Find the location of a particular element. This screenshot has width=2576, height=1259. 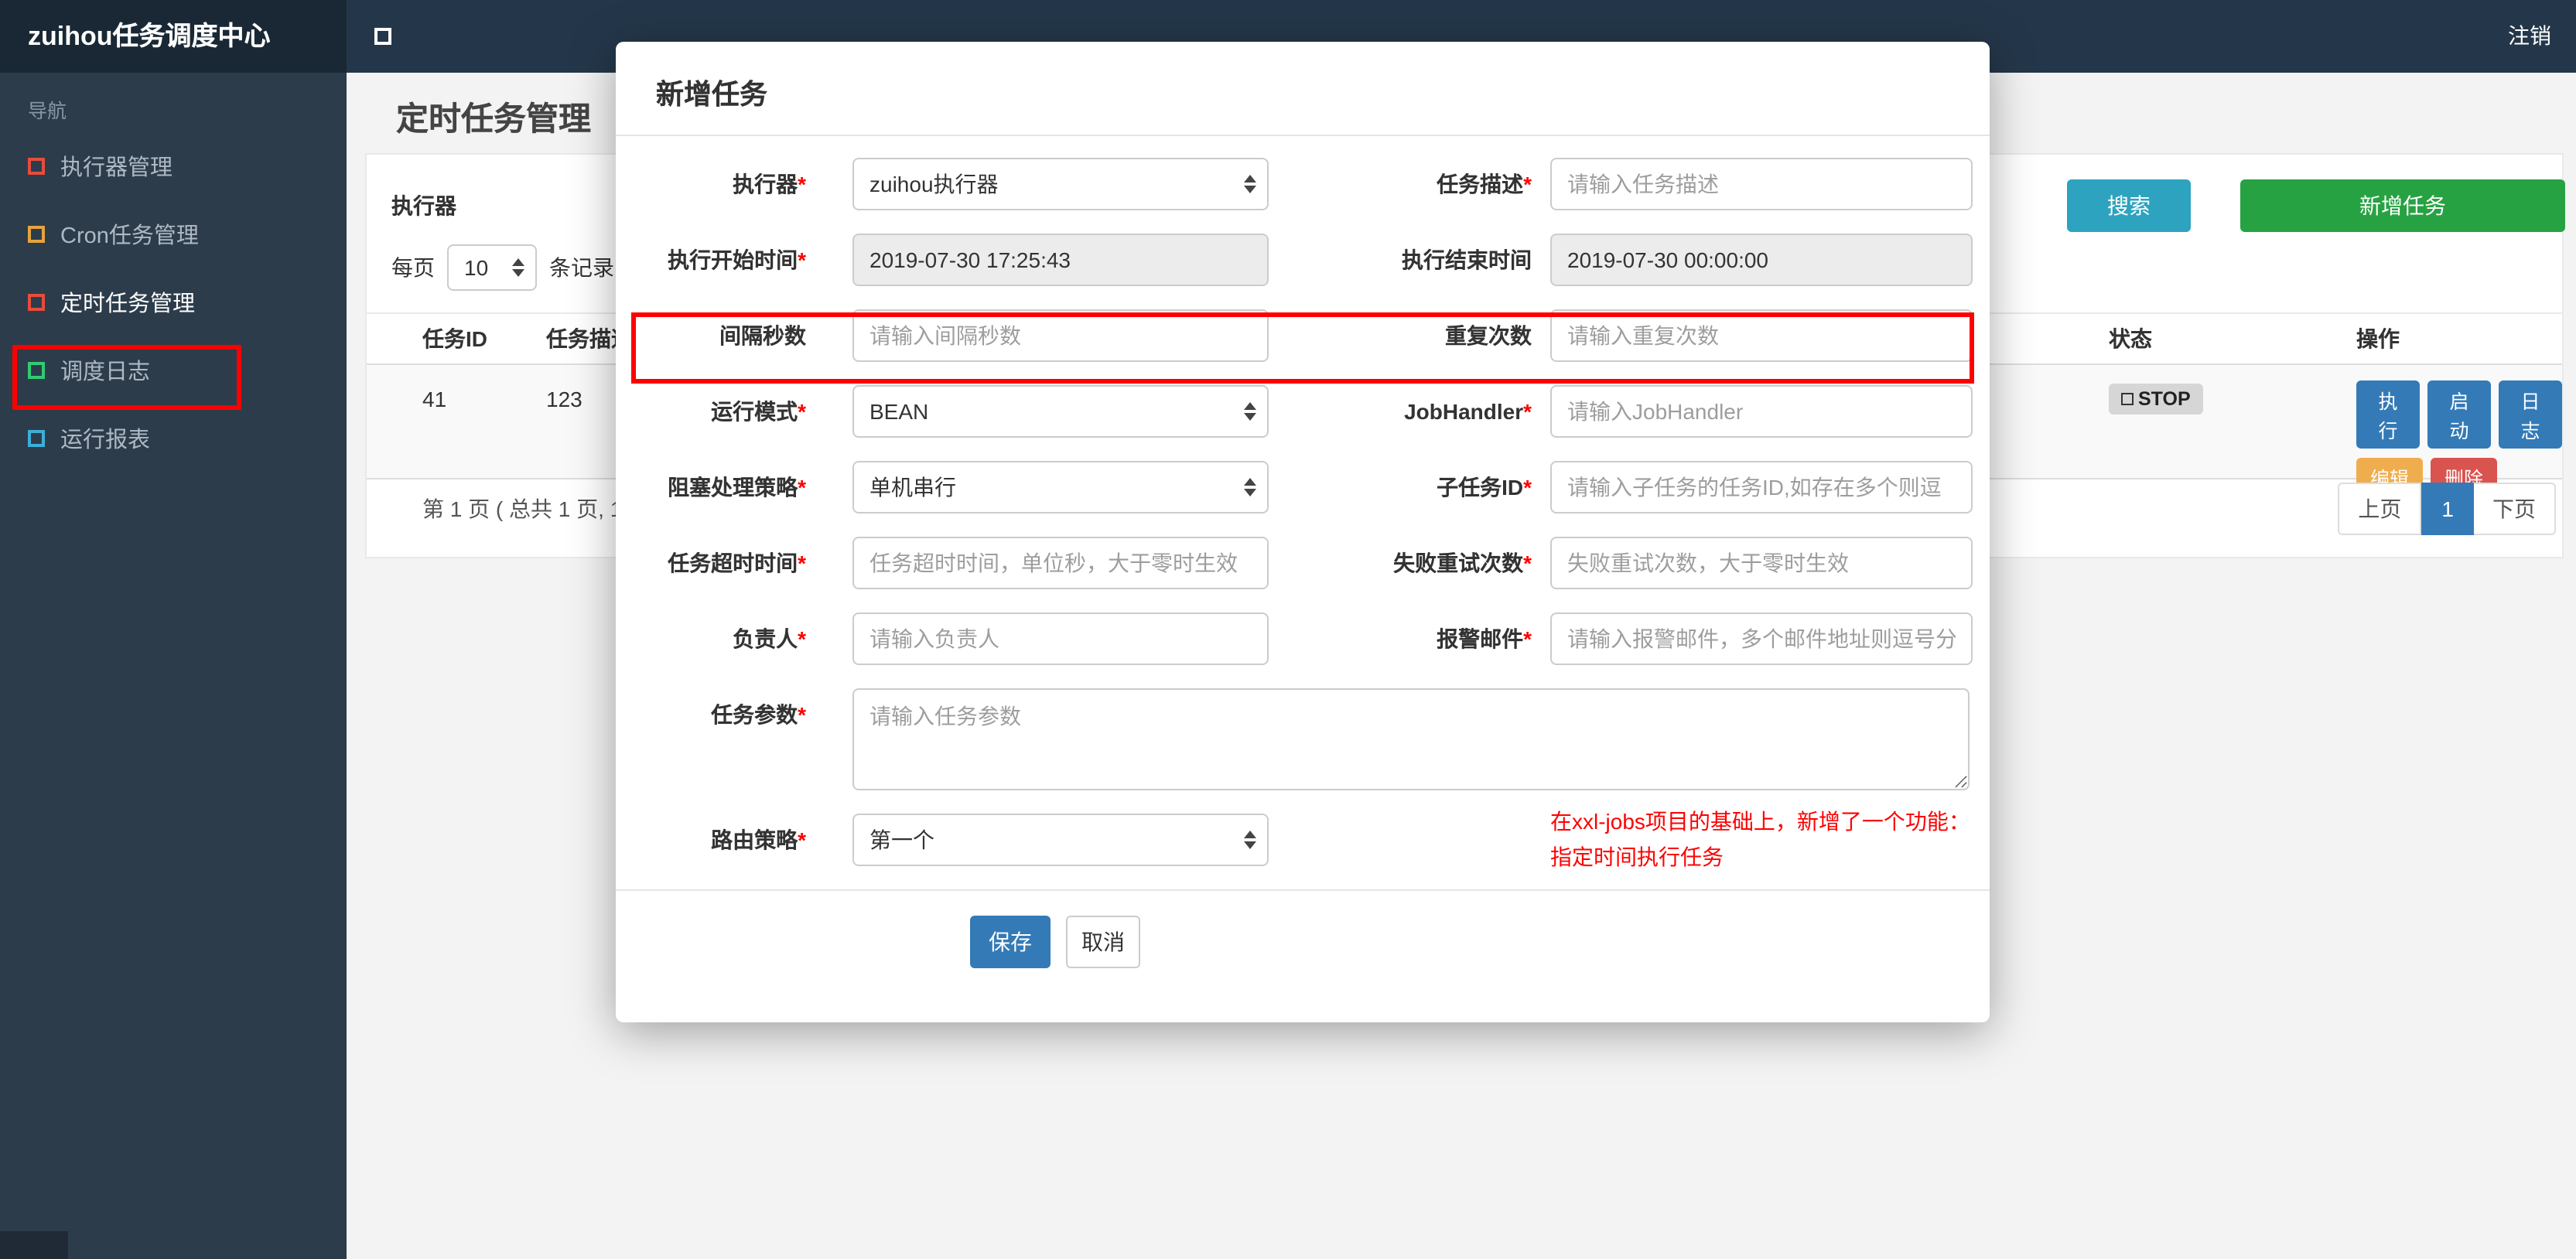

page-title: 定时任务管理 is located at coordinates (493, 120).